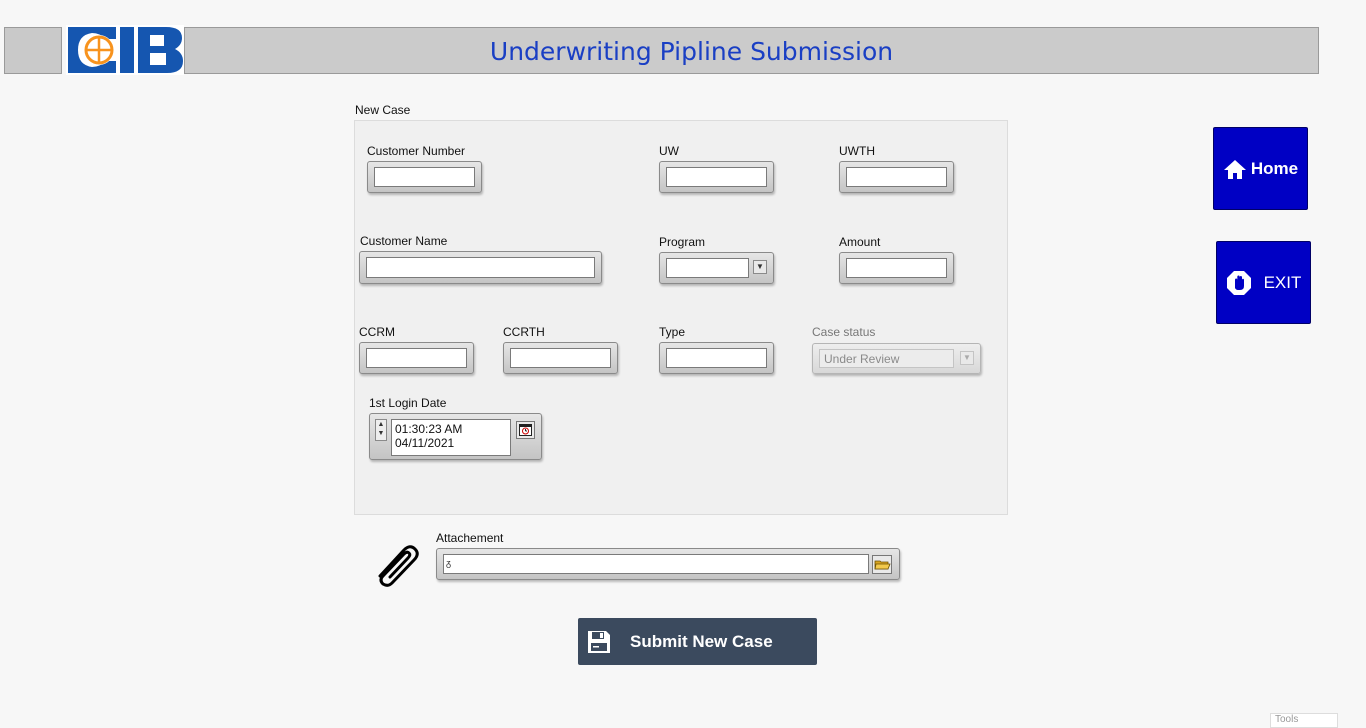  I want to click on submit-new-case-button: Submit New Case, so click(697, 641).